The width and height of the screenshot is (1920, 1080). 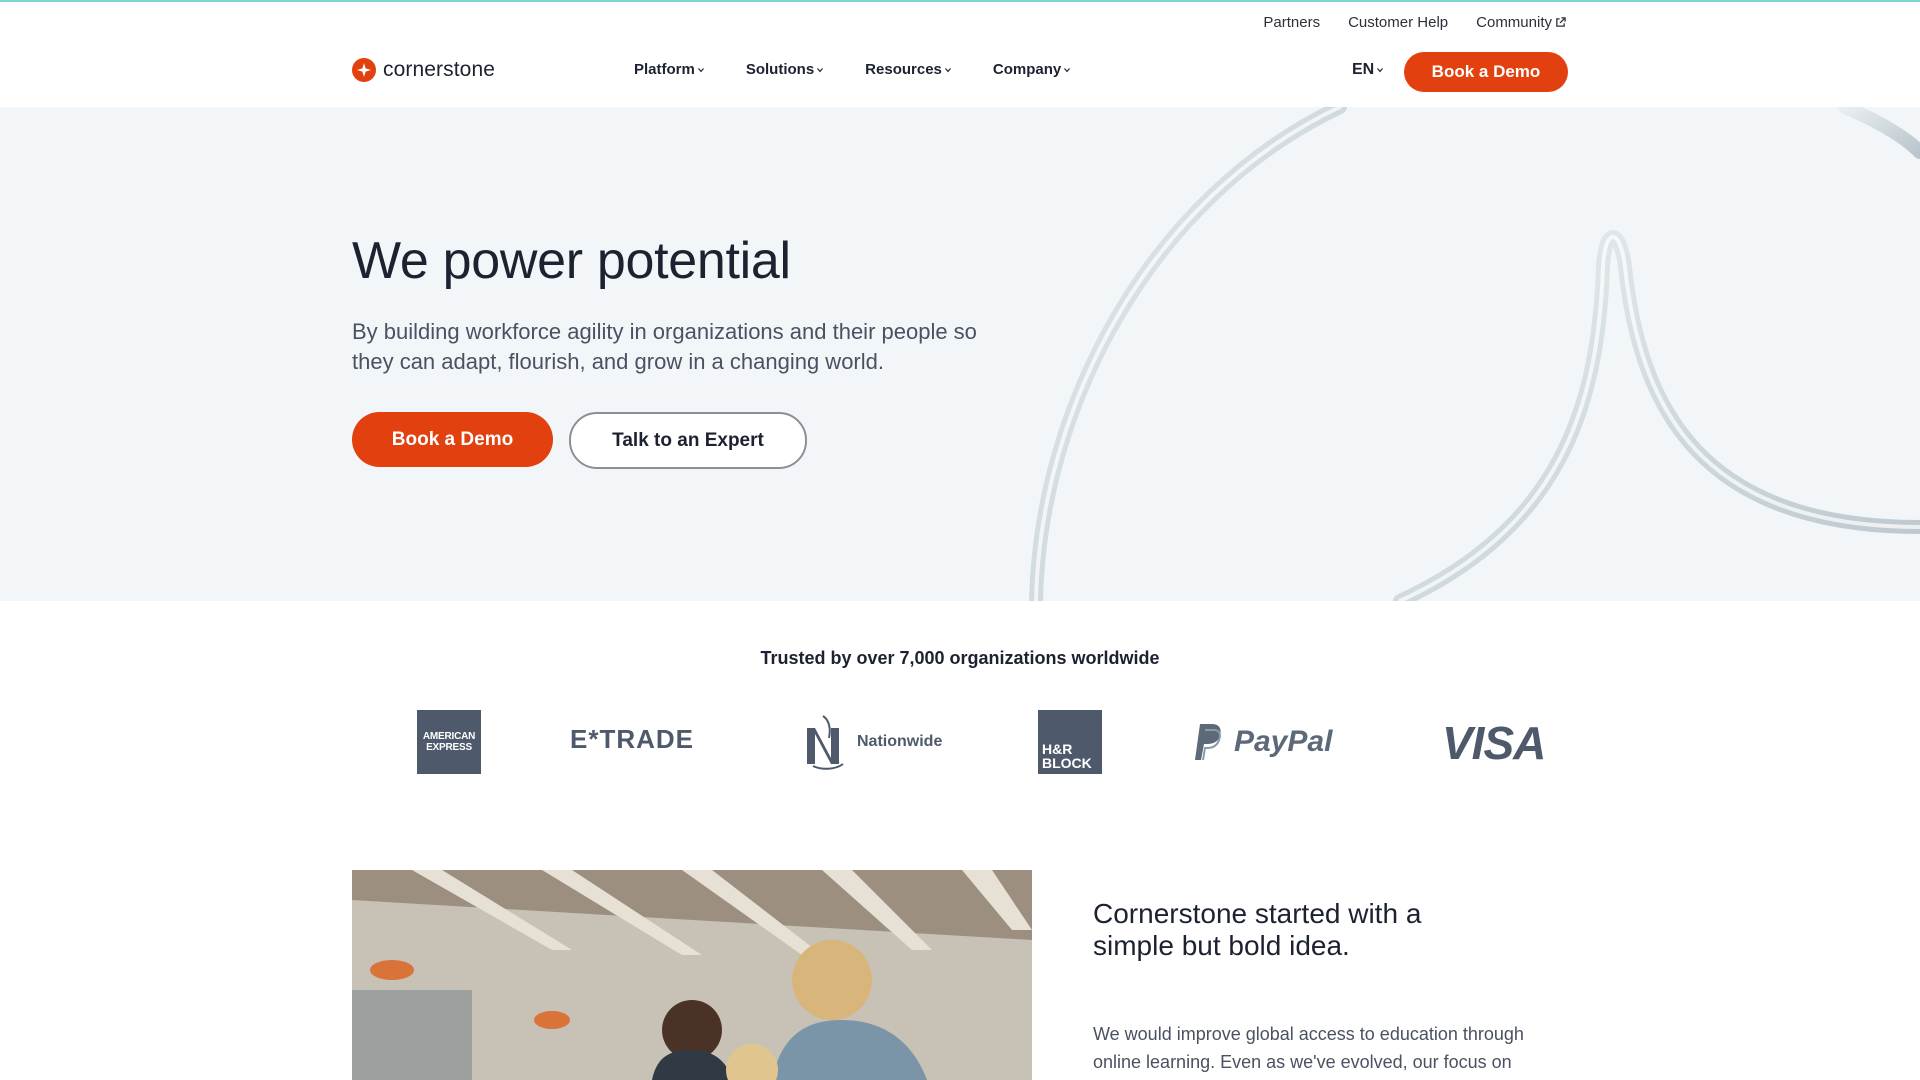 I want to click on office-team-illustration, so click(x=692, y=975).